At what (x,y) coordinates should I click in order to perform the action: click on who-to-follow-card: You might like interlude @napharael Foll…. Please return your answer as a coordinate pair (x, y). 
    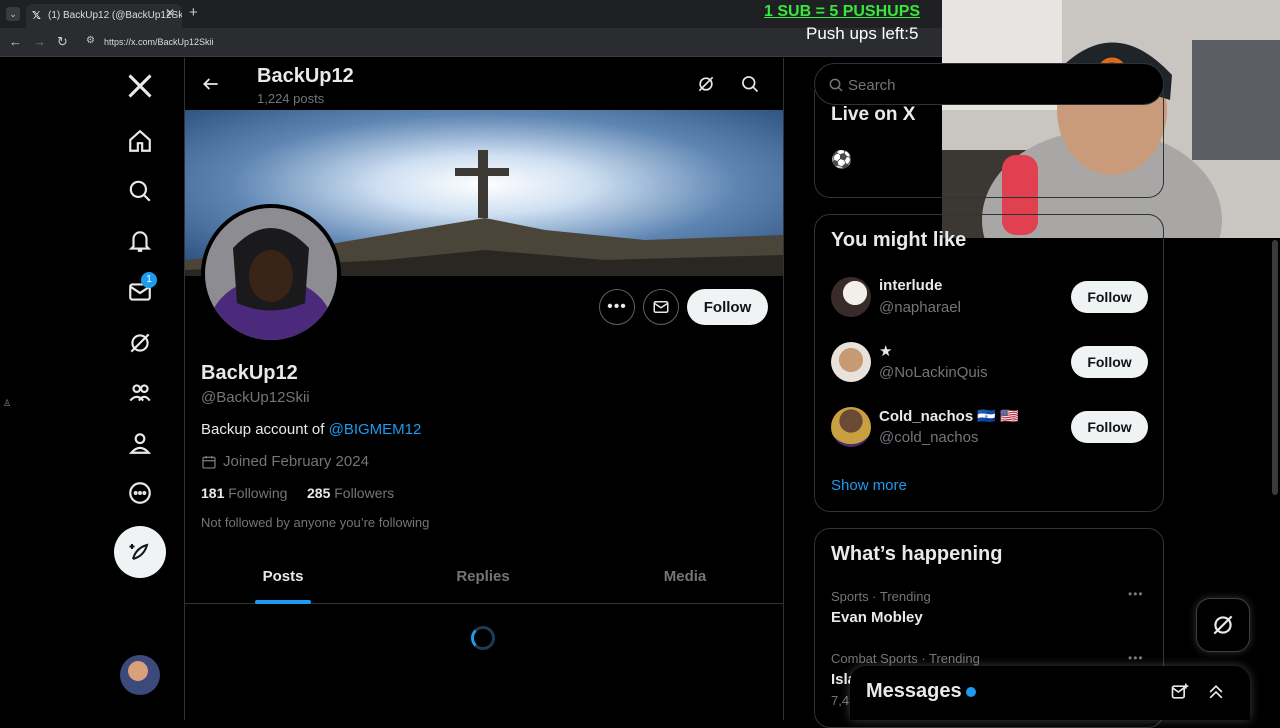
    Looking at the image, I should click on (989, 363).